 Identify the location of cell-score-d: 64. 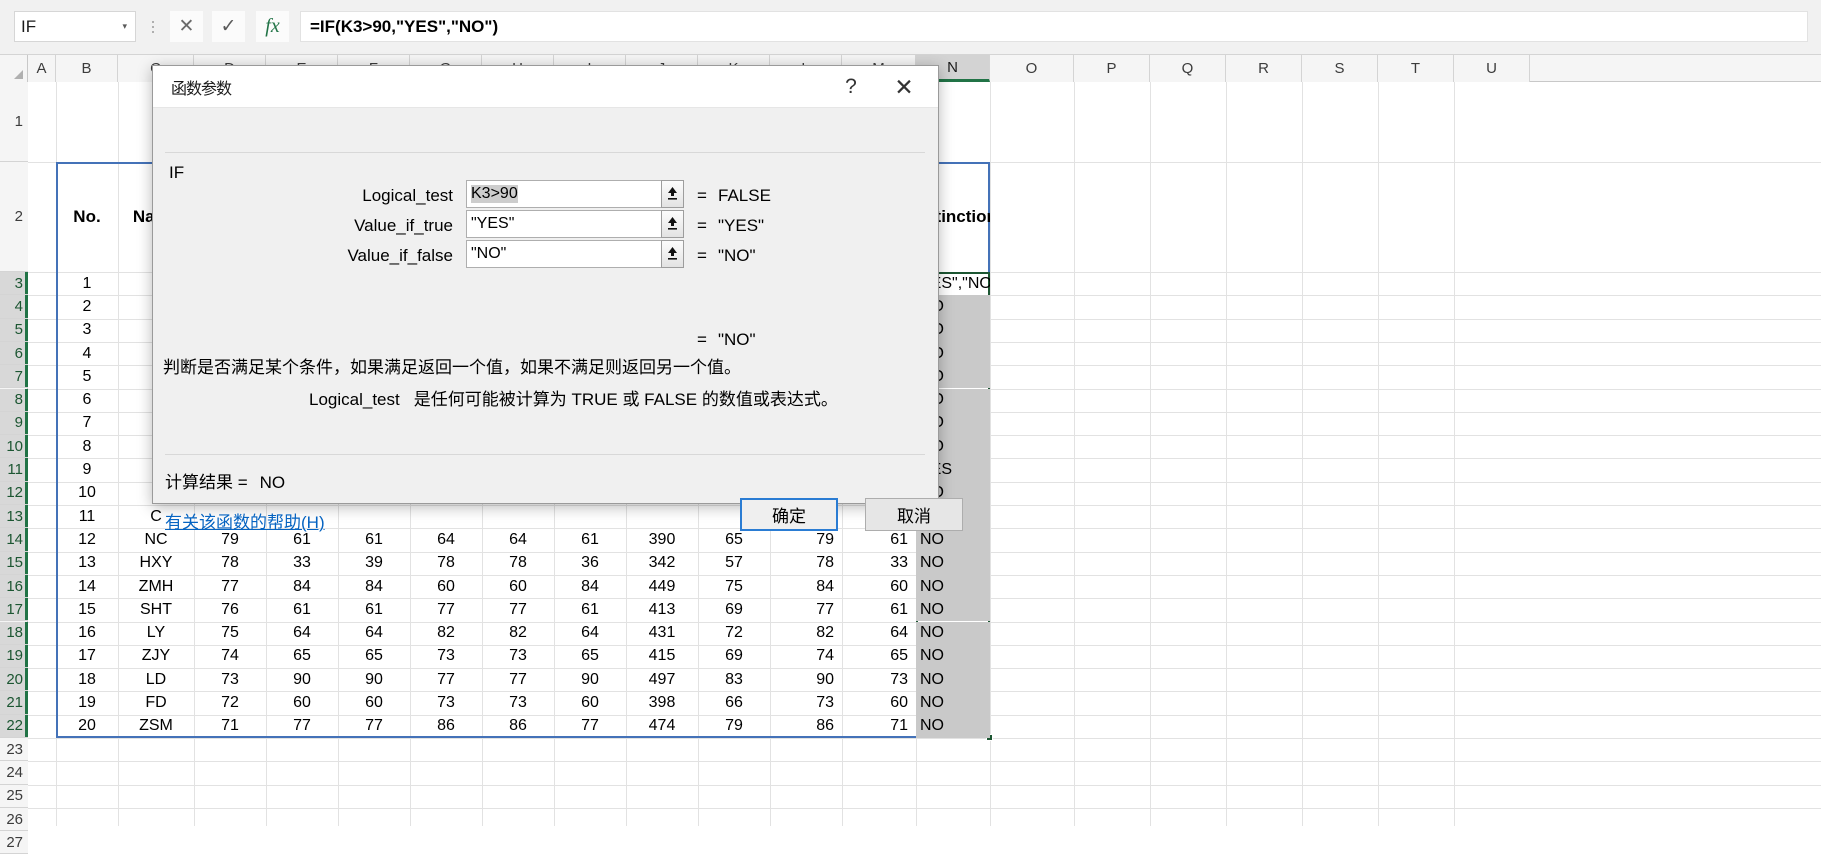
(302, 633).